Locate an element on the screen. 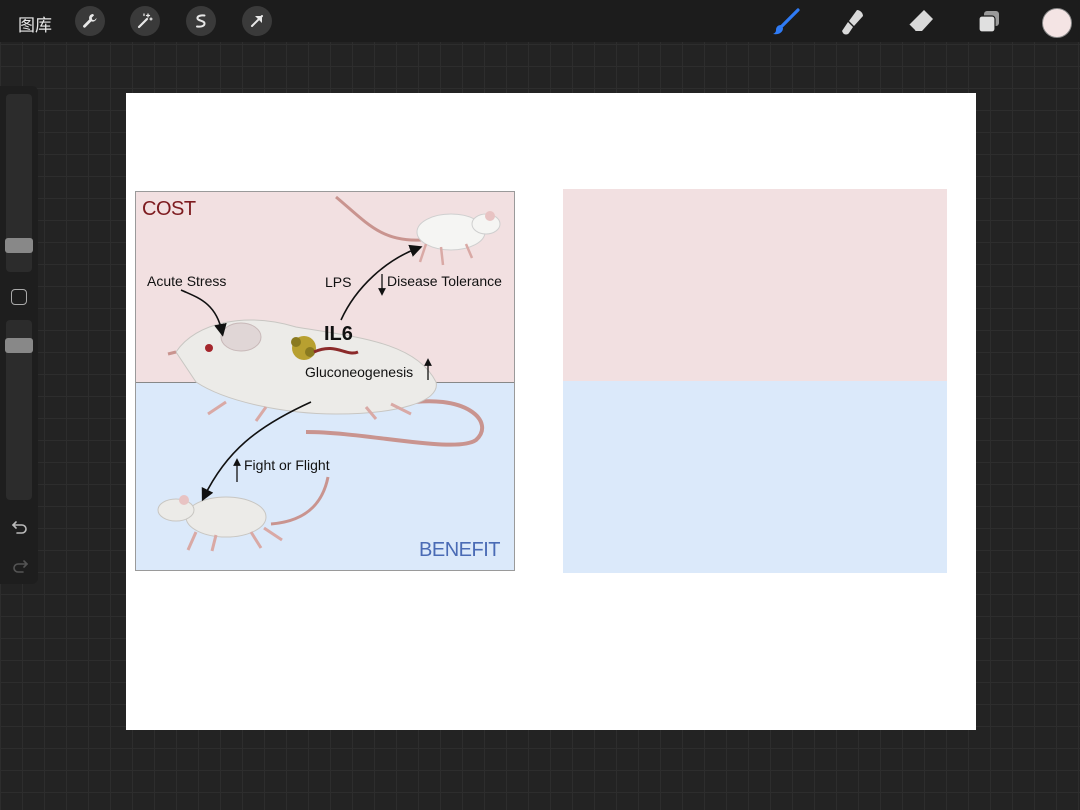 The height and width of the screenshot is (810, 1080). top-mouse-illustration is located at coordinates (418, 230).